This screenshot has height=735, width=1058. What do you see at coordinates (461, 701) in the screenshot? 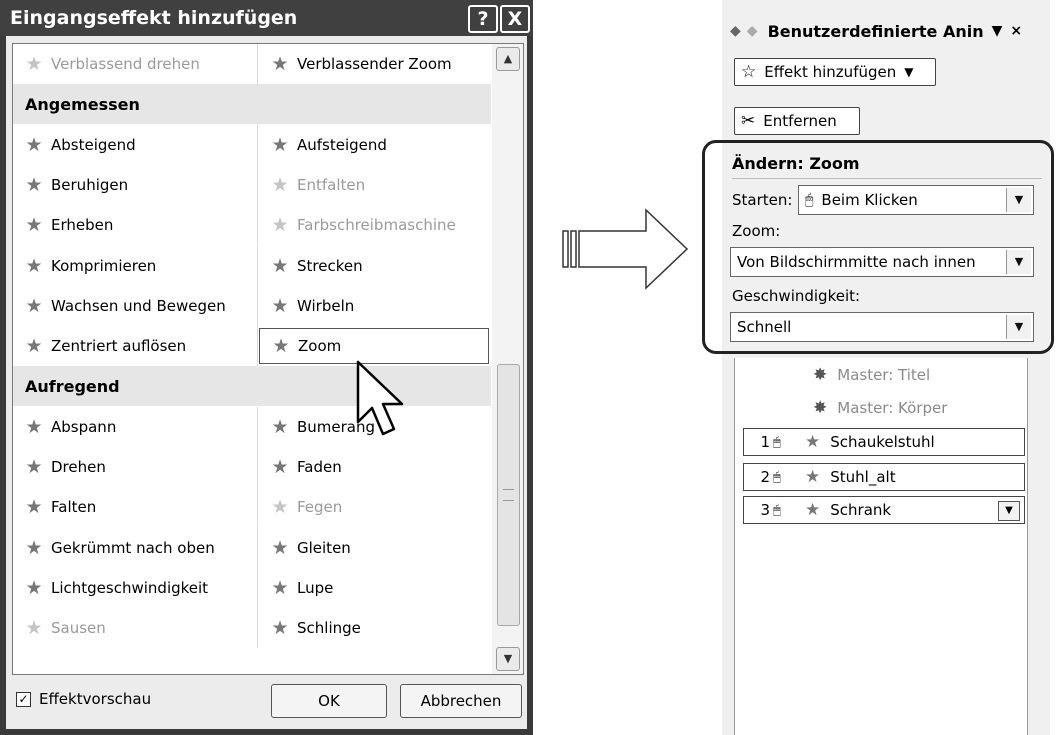
I see `cancel-button: Abbrechen` at bounding box center [461, 701].